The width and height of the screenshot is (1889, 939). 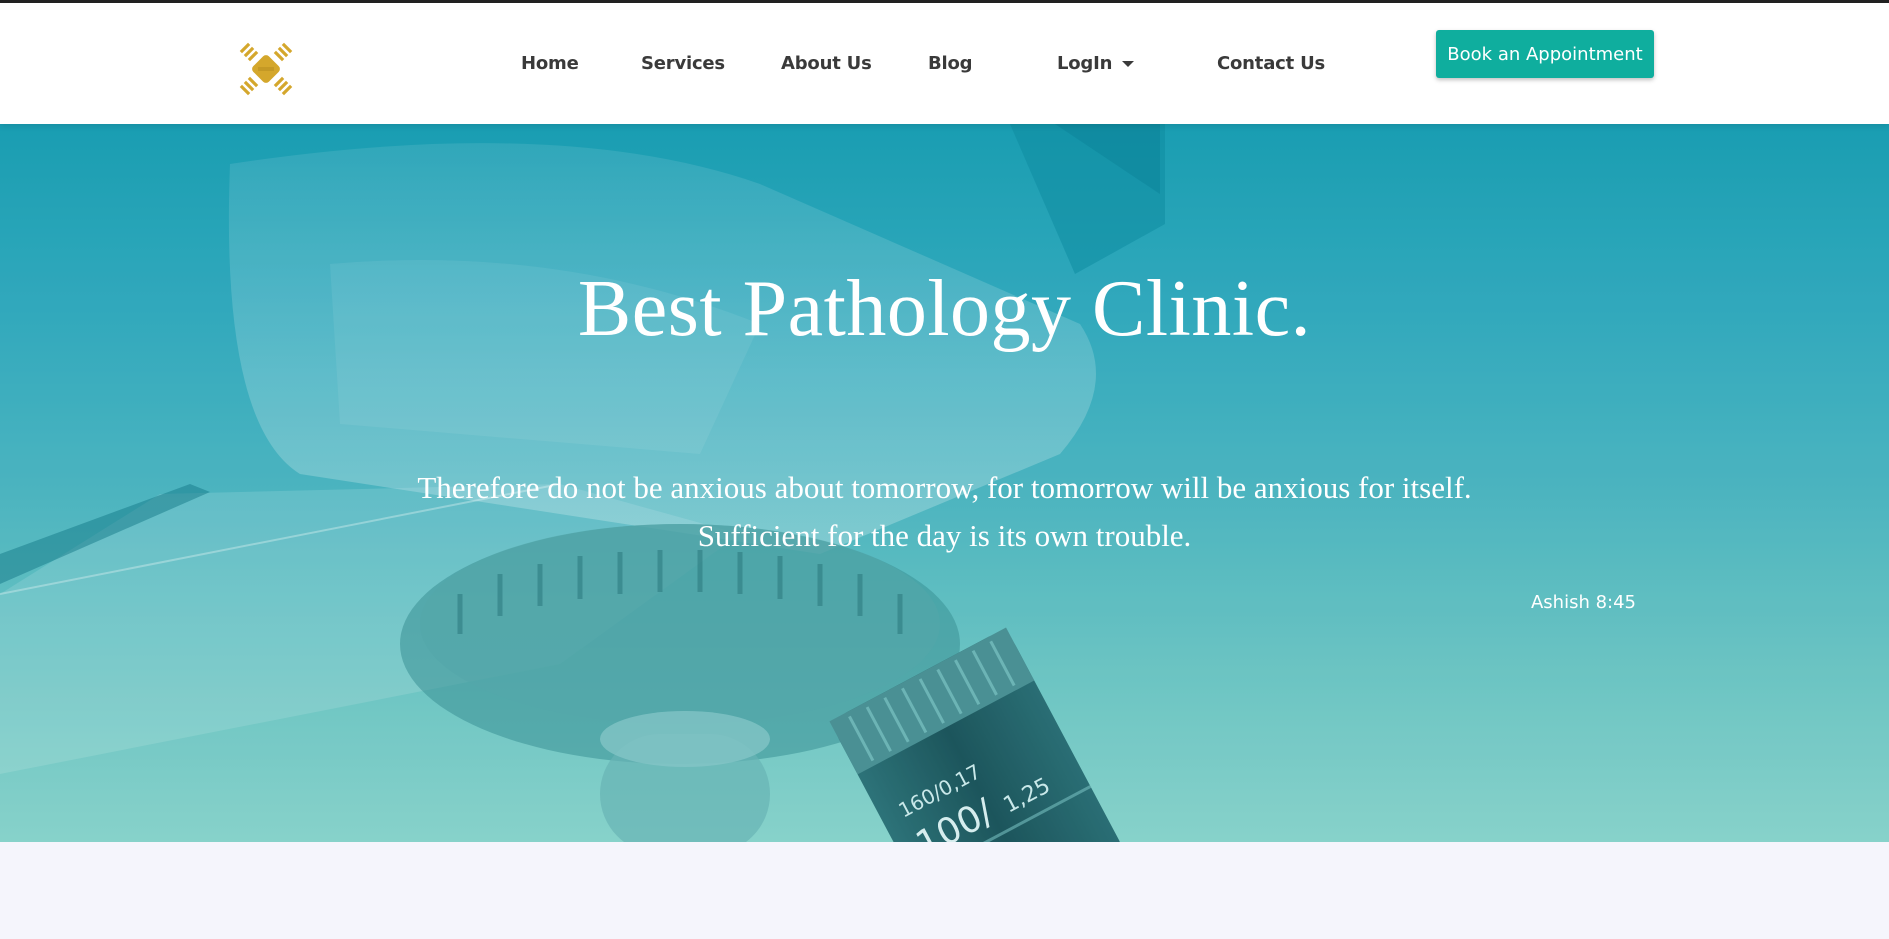 I want to click on nav-contact-us: Contact Us, so click(x=1271, y=63).